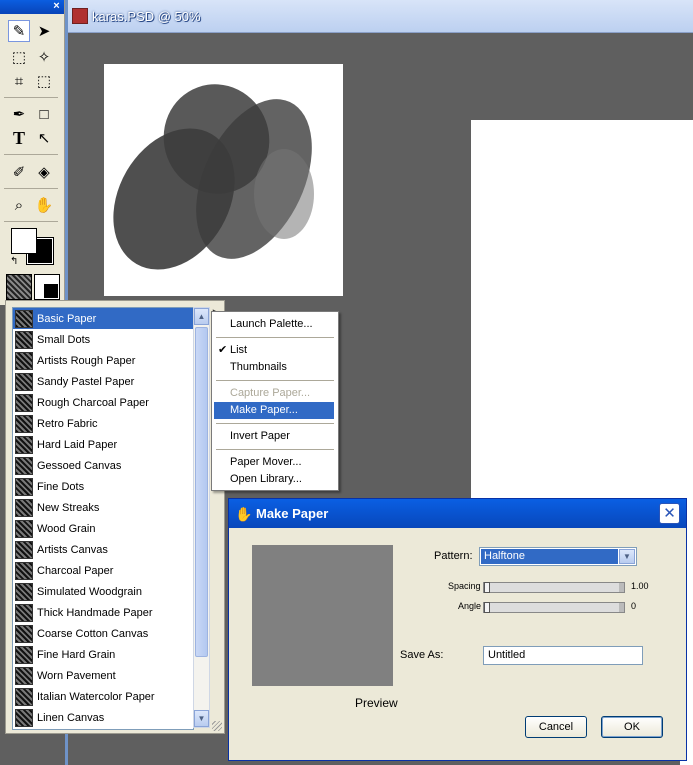 Image resolution: width=693 pixels, height=765 pixels. Describe the element at coordinates (103, 528) in the screenshot. I see `paper-list-item: Wood Grain` at that location.